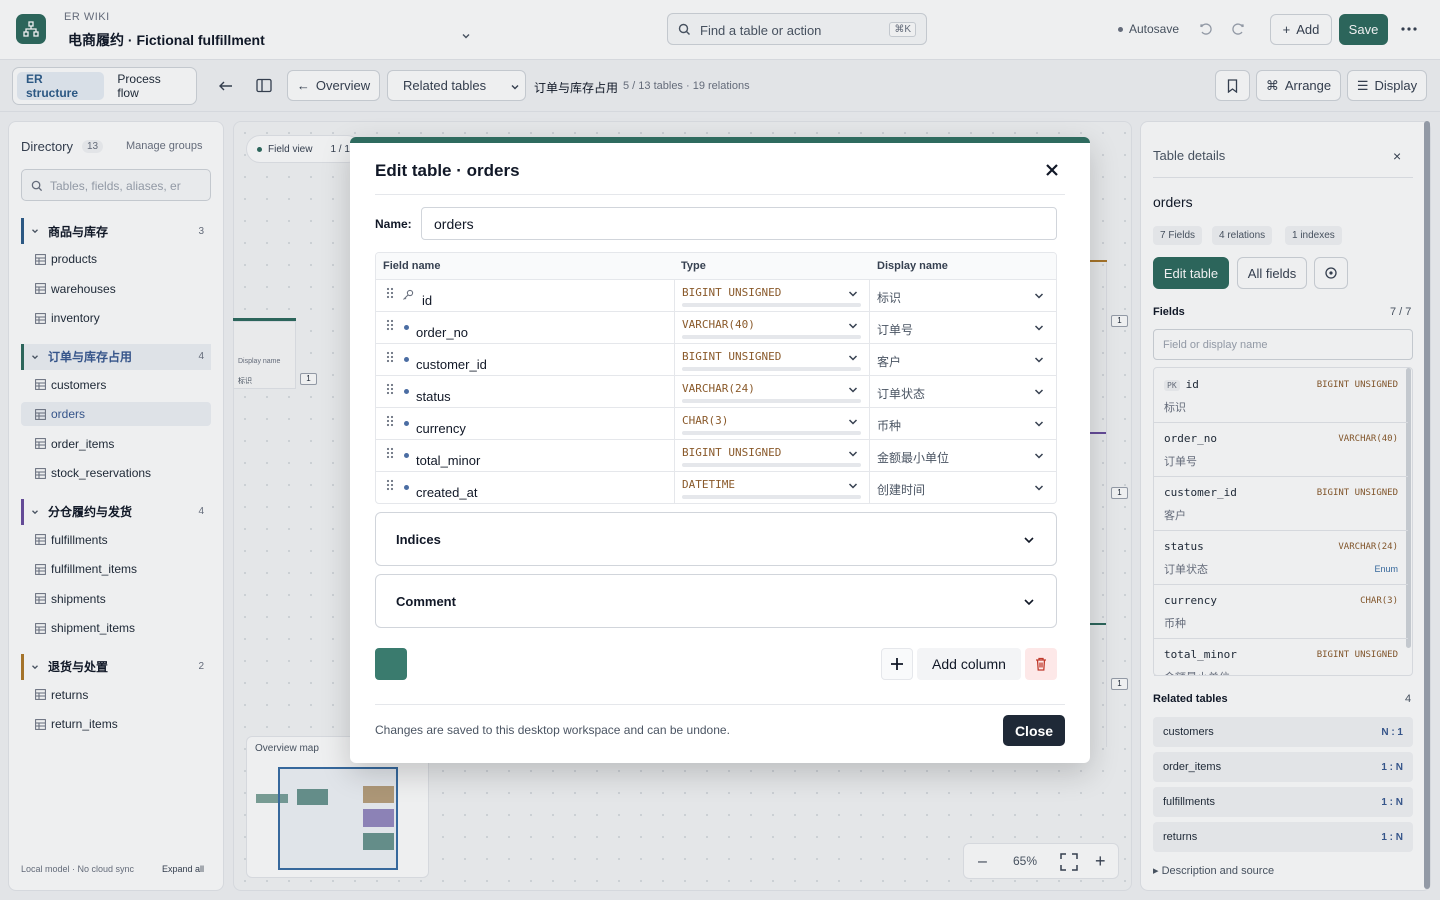  Describe the element at coordinates (1034, 730) in the screenshot. I see `close-button: Close` at that location.